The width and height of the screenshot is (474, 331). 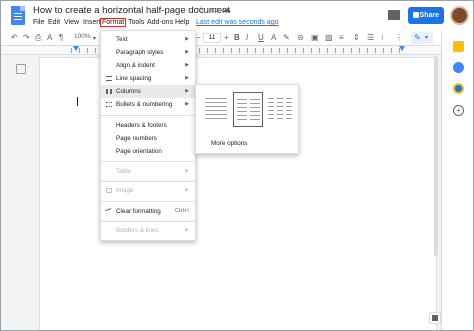 I want to click on menu-edit: Edit, so click(x=54, y=22).